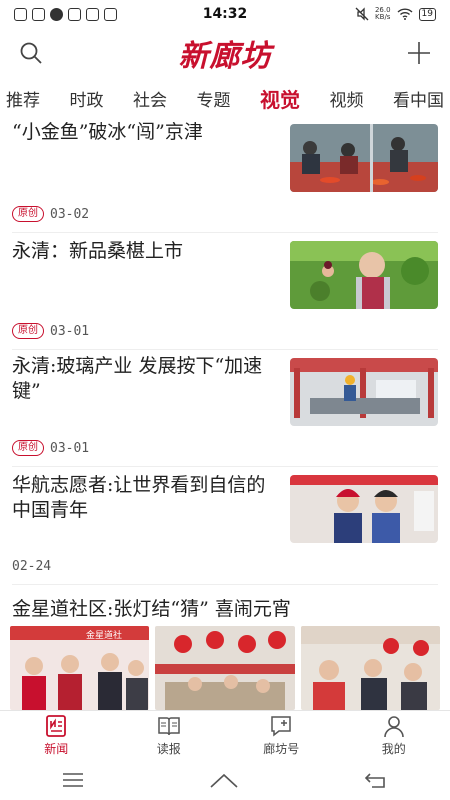  I want to click on news-title: 永清:玻璃产业 发展按下“加速键”, so click(137, 378).